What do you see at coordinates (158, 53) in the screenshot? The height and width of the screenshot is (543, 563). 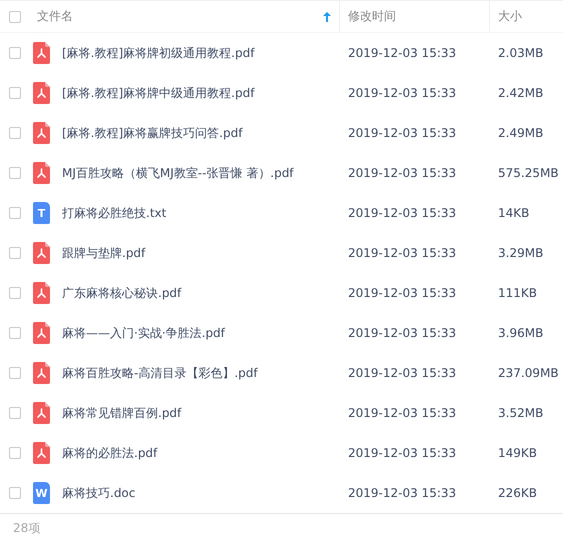 I see `file-name: [麻将.教程]麻将牌初级通用教程.pdf` at bounding box center [158, 53].